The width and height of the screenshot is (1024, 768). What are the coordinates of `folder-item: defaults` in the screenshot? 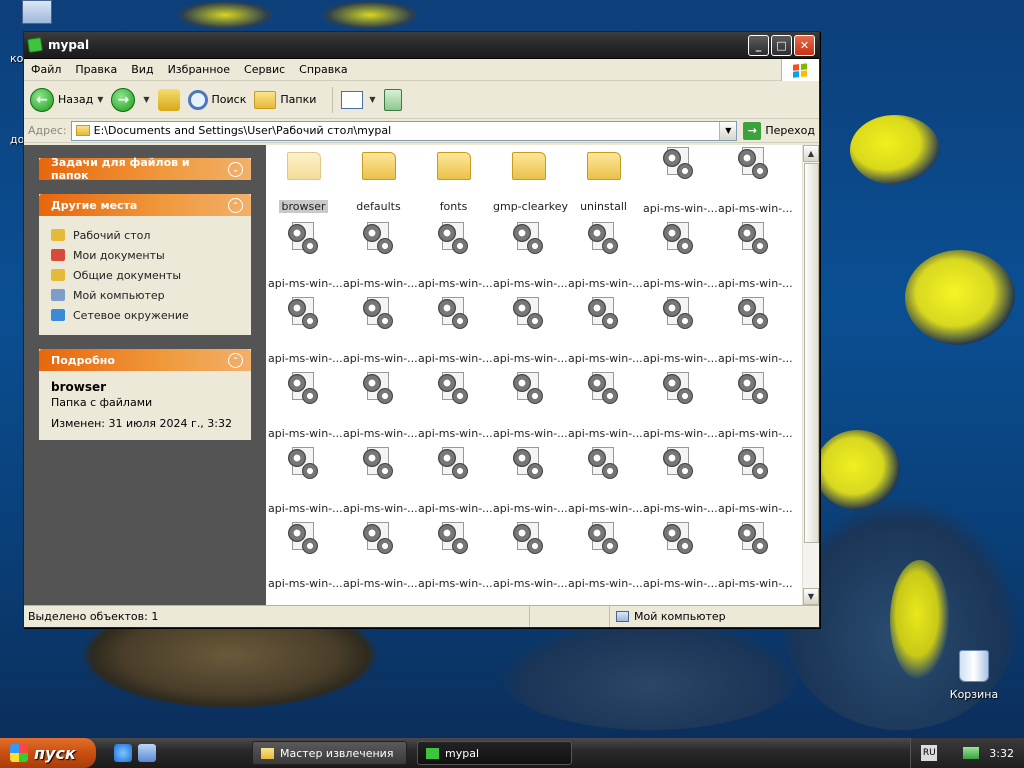 It's located at (378, 184).